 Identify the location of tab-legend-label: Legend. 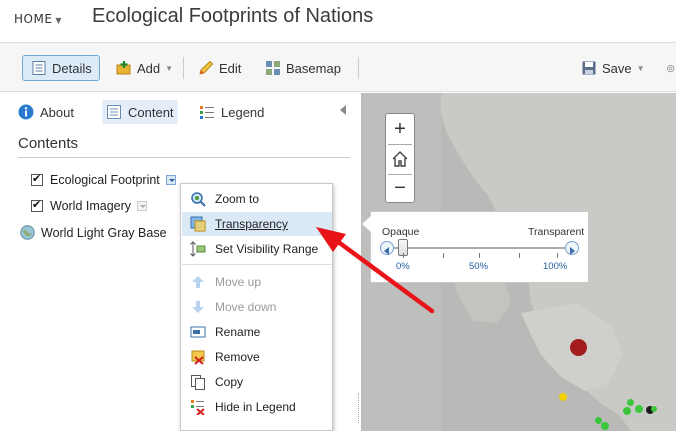
(243, 112).